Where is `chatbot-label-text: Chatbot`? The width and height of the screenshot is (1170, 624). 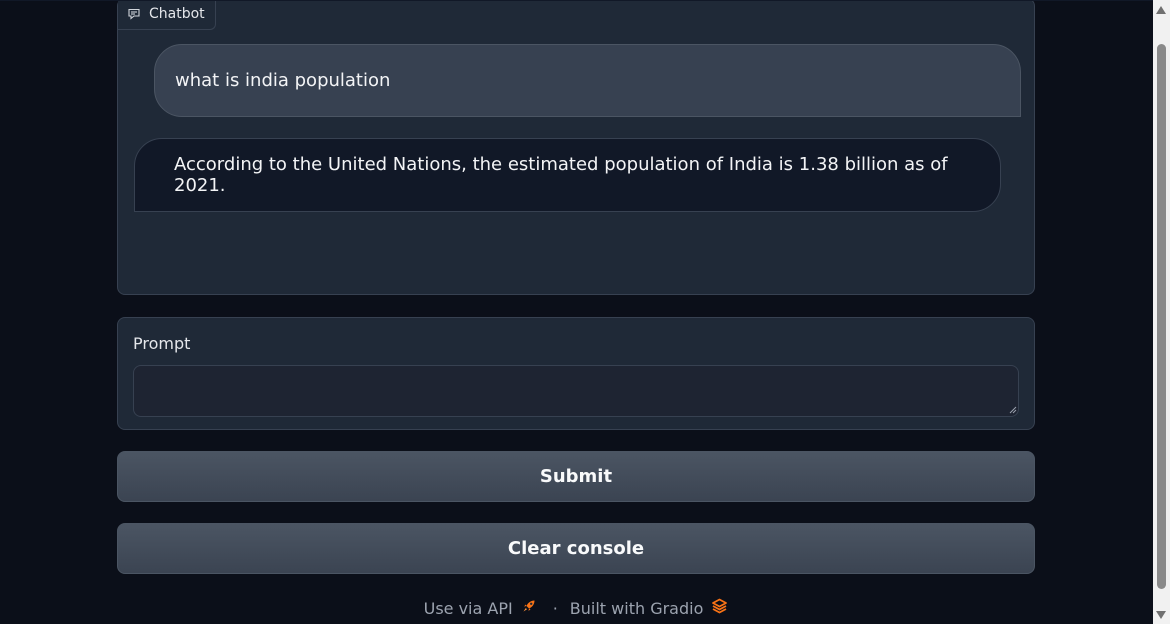 chatbot-label-text: Chatbot is located at coordinates (177, 14).